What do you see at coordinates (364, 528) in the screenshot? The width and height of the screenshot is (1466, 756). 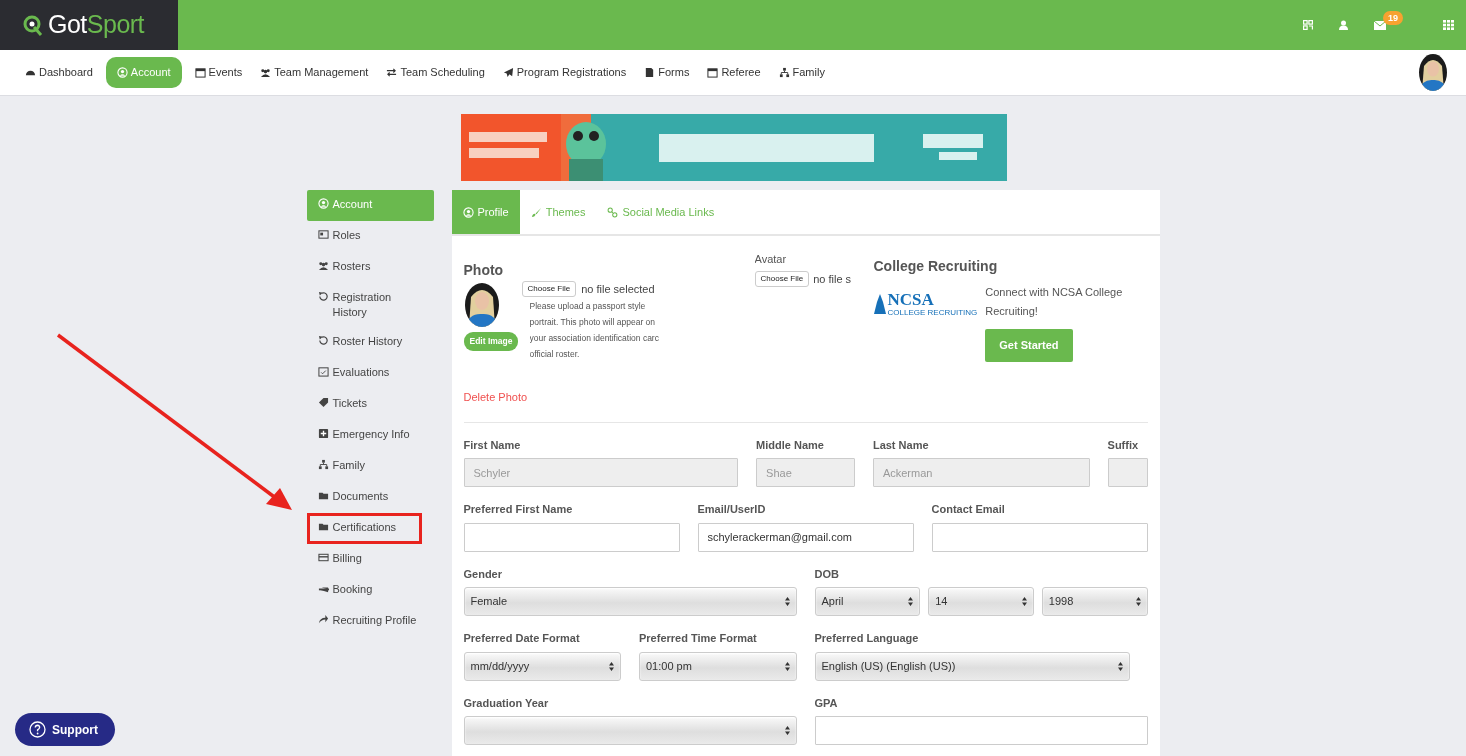 I see `sidebar-item: Certifications` at bounding box center [364, 528].